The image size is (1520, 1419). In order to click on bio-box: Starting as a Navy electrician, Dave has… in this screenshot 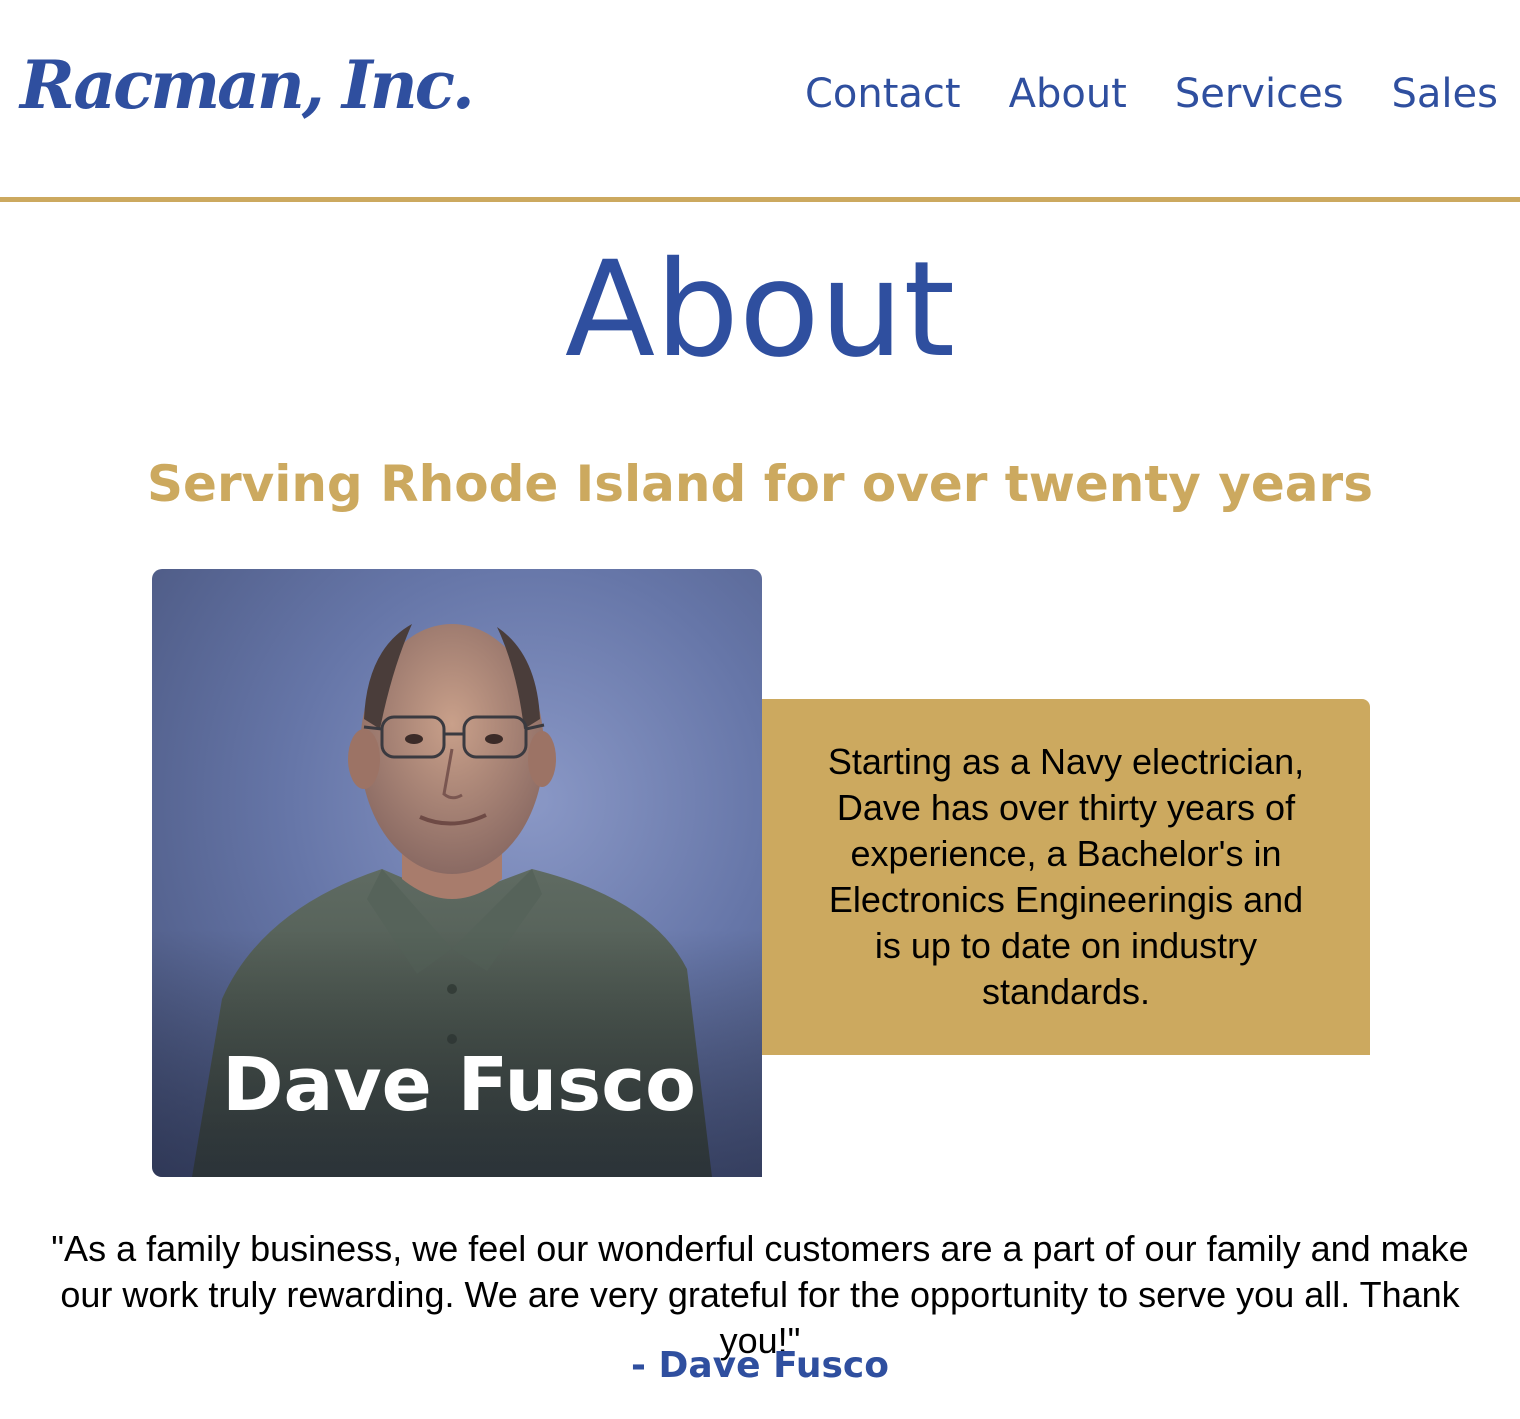, I will do `click(1066, 877)`.